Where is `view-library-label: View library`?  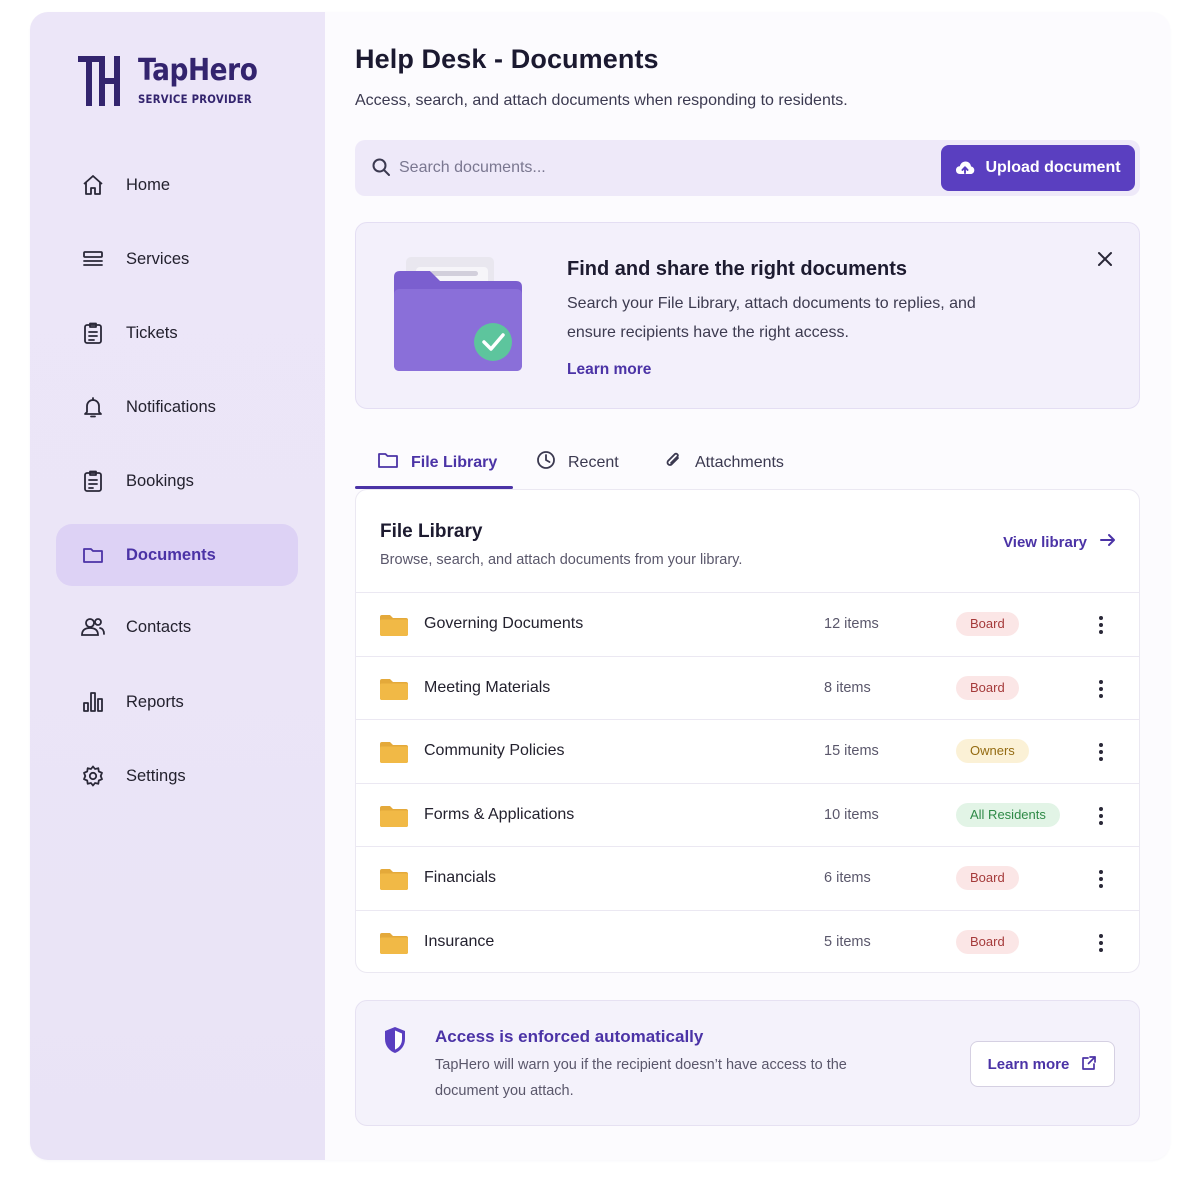 view-library-label: View library is located at coordinates (1045, 542).